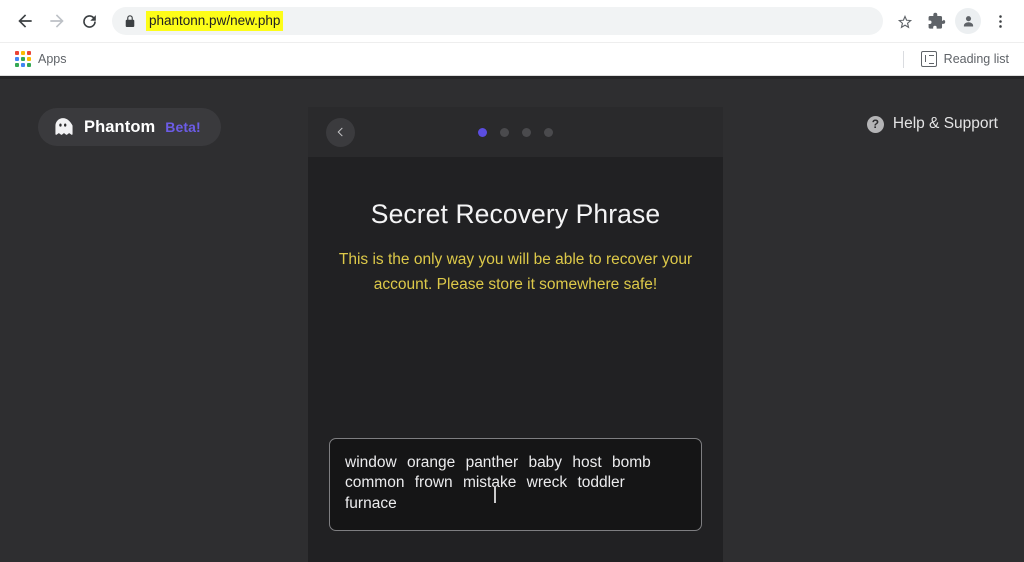 This screenshot has height=562, width=1024. I want to click on star-icon, so click(905, 21).